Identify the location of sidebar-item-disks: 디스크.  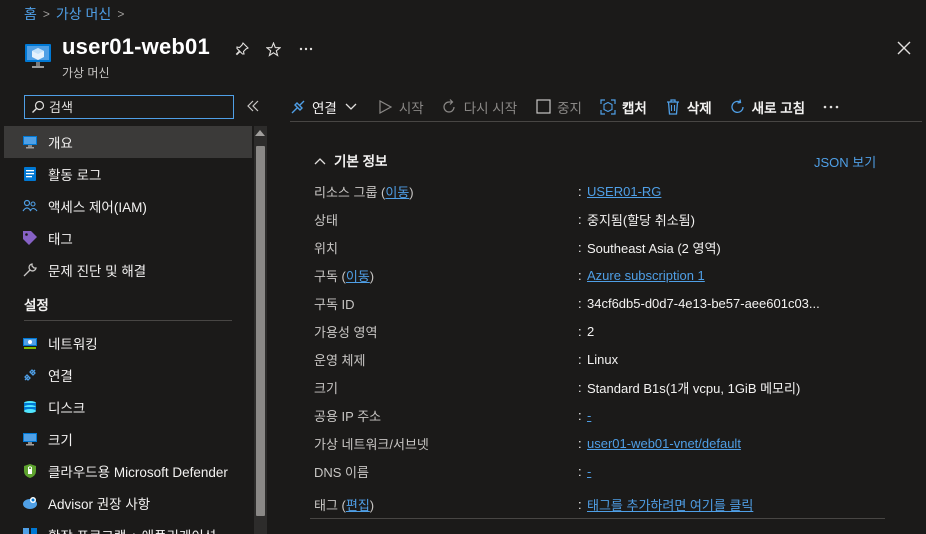
(128, 407).